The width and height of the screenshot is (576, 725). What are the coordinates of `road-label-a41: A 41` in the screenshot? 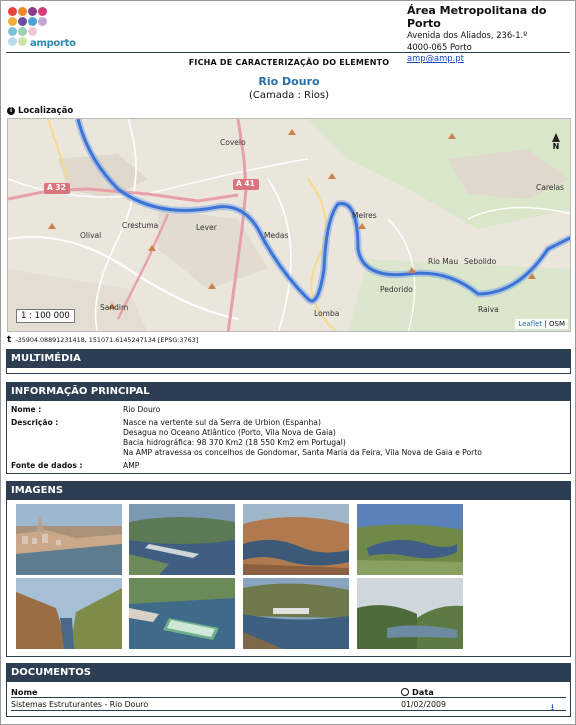 It's located at (245, 183).